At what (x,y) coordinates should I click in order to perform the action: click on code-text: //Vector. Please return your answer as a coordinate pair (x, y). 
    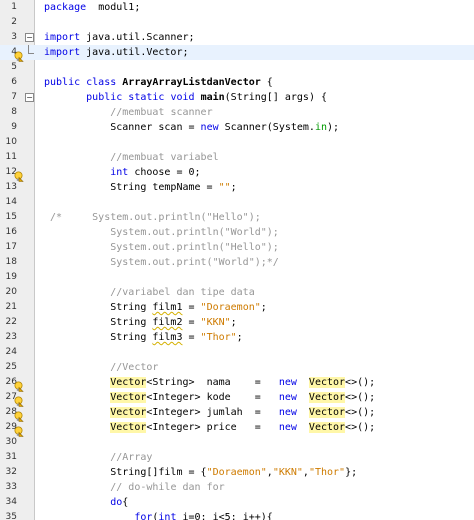
    Looking at the image, I should click on (101, 367).